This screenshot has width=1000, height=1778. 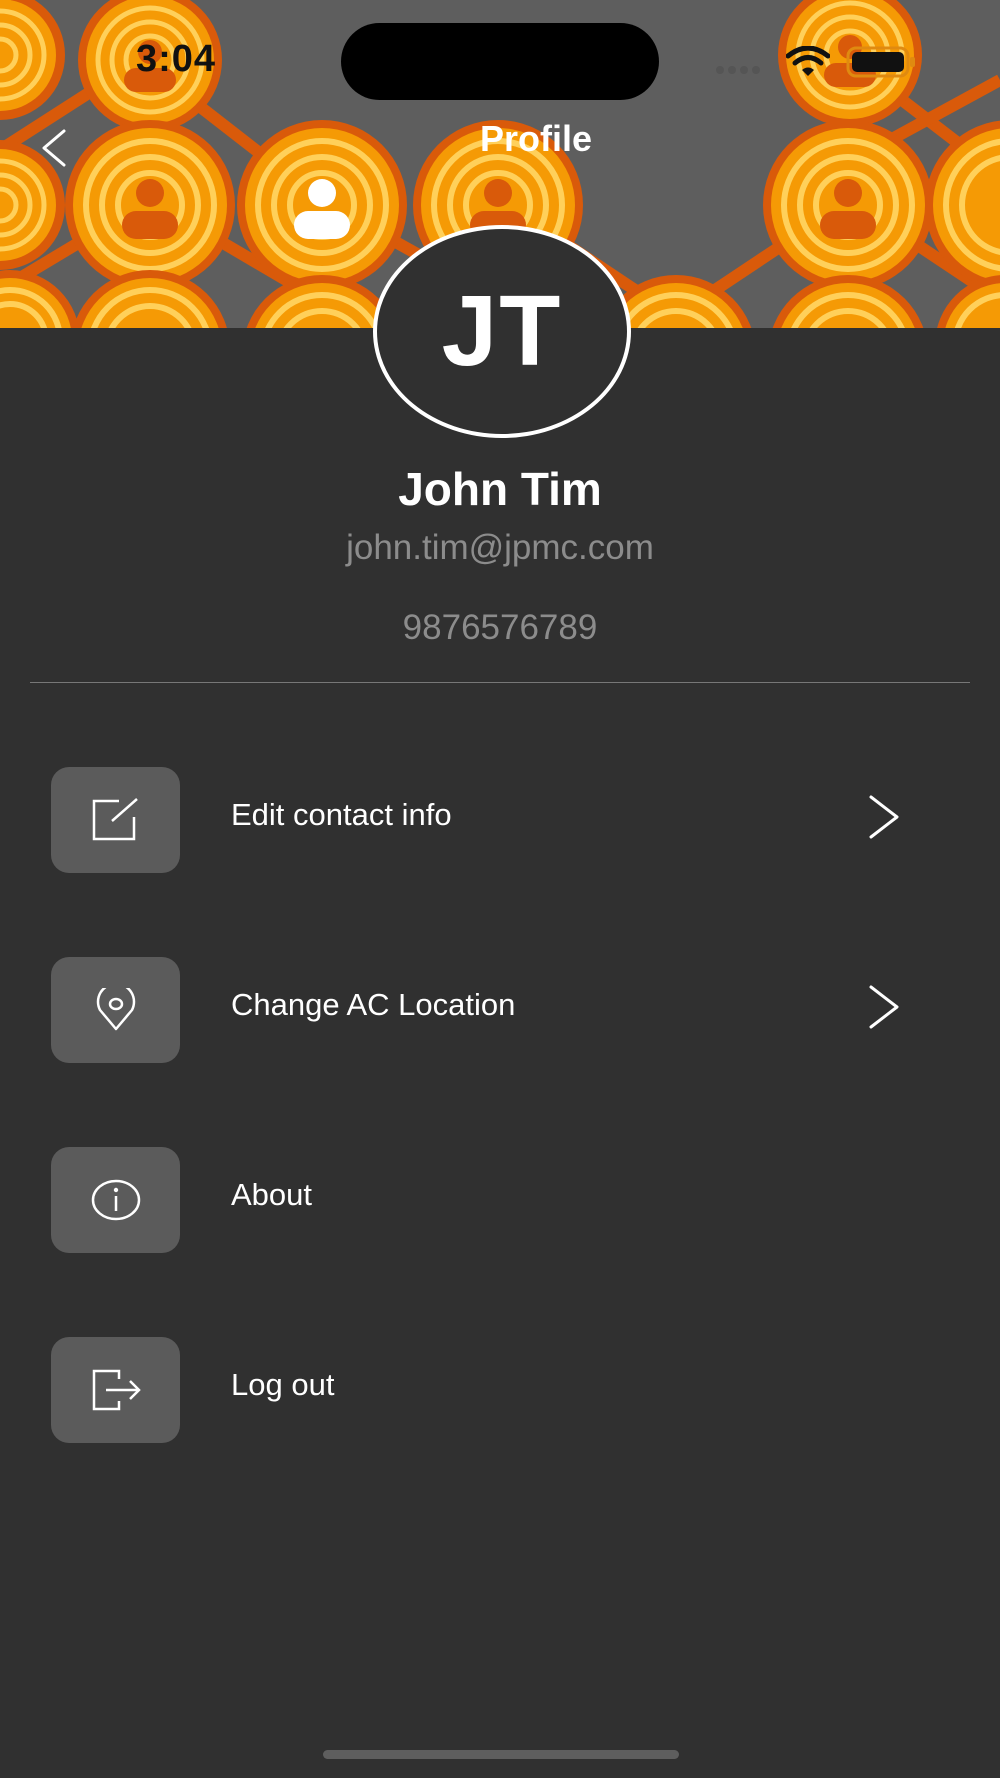 I want to click on divider, so click(x=500, y=682).